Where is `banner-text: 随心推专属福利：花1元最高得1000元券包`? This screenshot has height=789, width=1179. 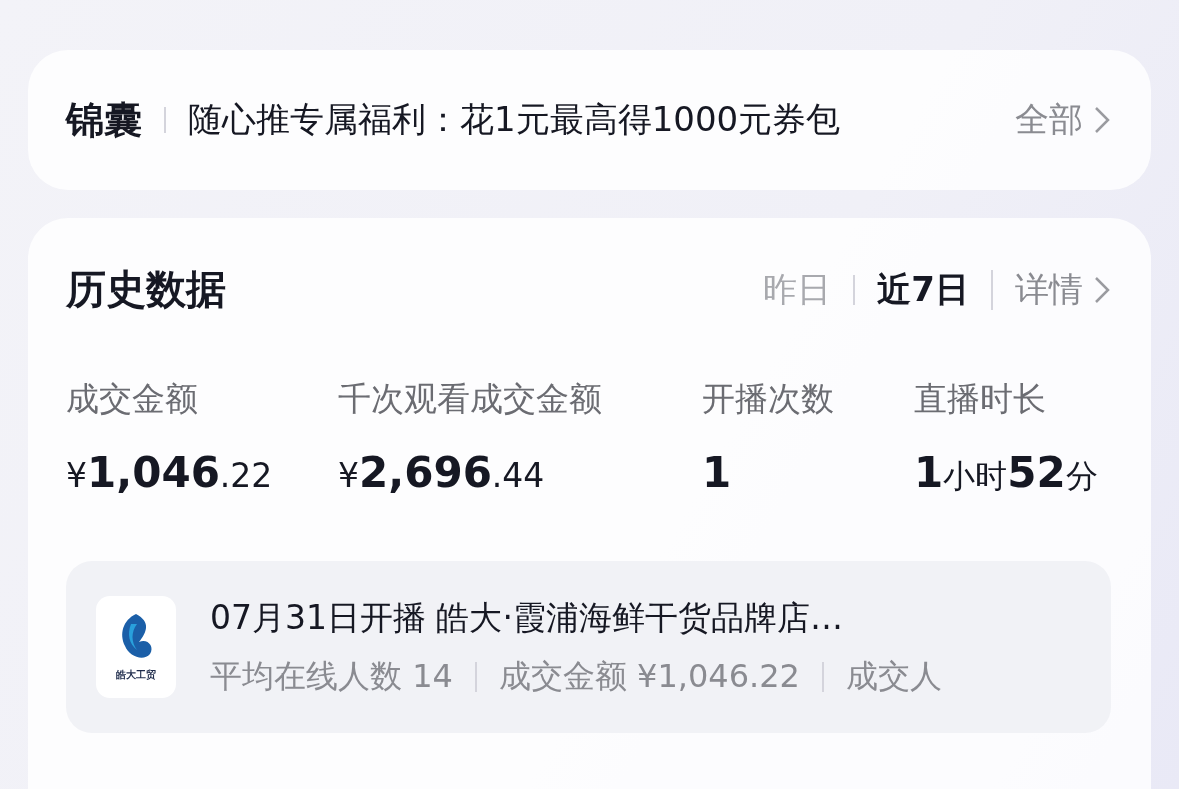 banner-text: 随心推专属福利：花1元最高得1000元券包 is located at coordinates (515, 119).